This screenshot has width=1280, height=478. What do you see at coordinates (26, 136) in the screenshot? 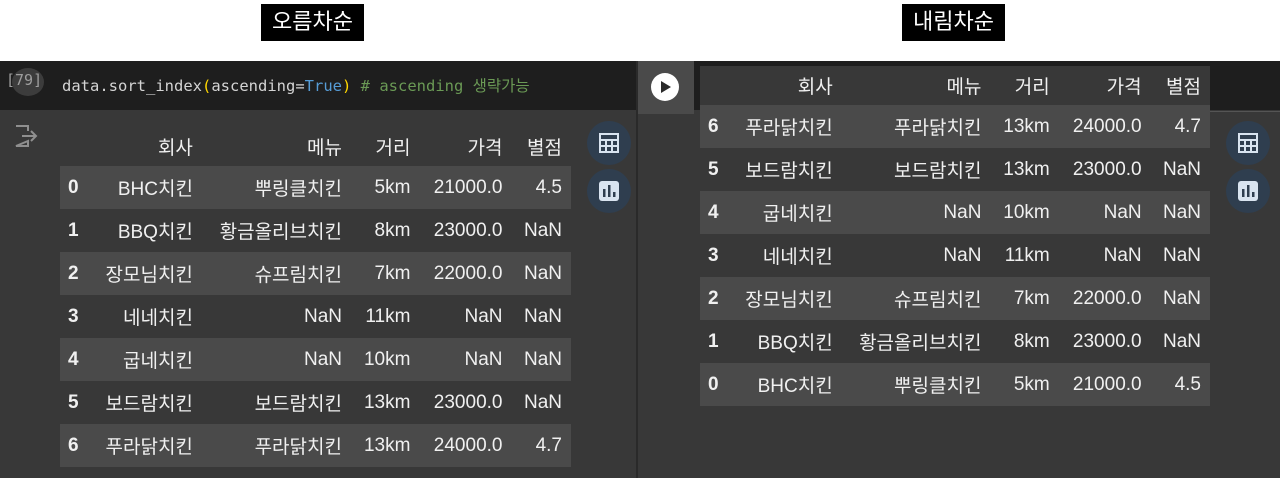
I see `output-redirect-icon` at bounding box center [26, 136].